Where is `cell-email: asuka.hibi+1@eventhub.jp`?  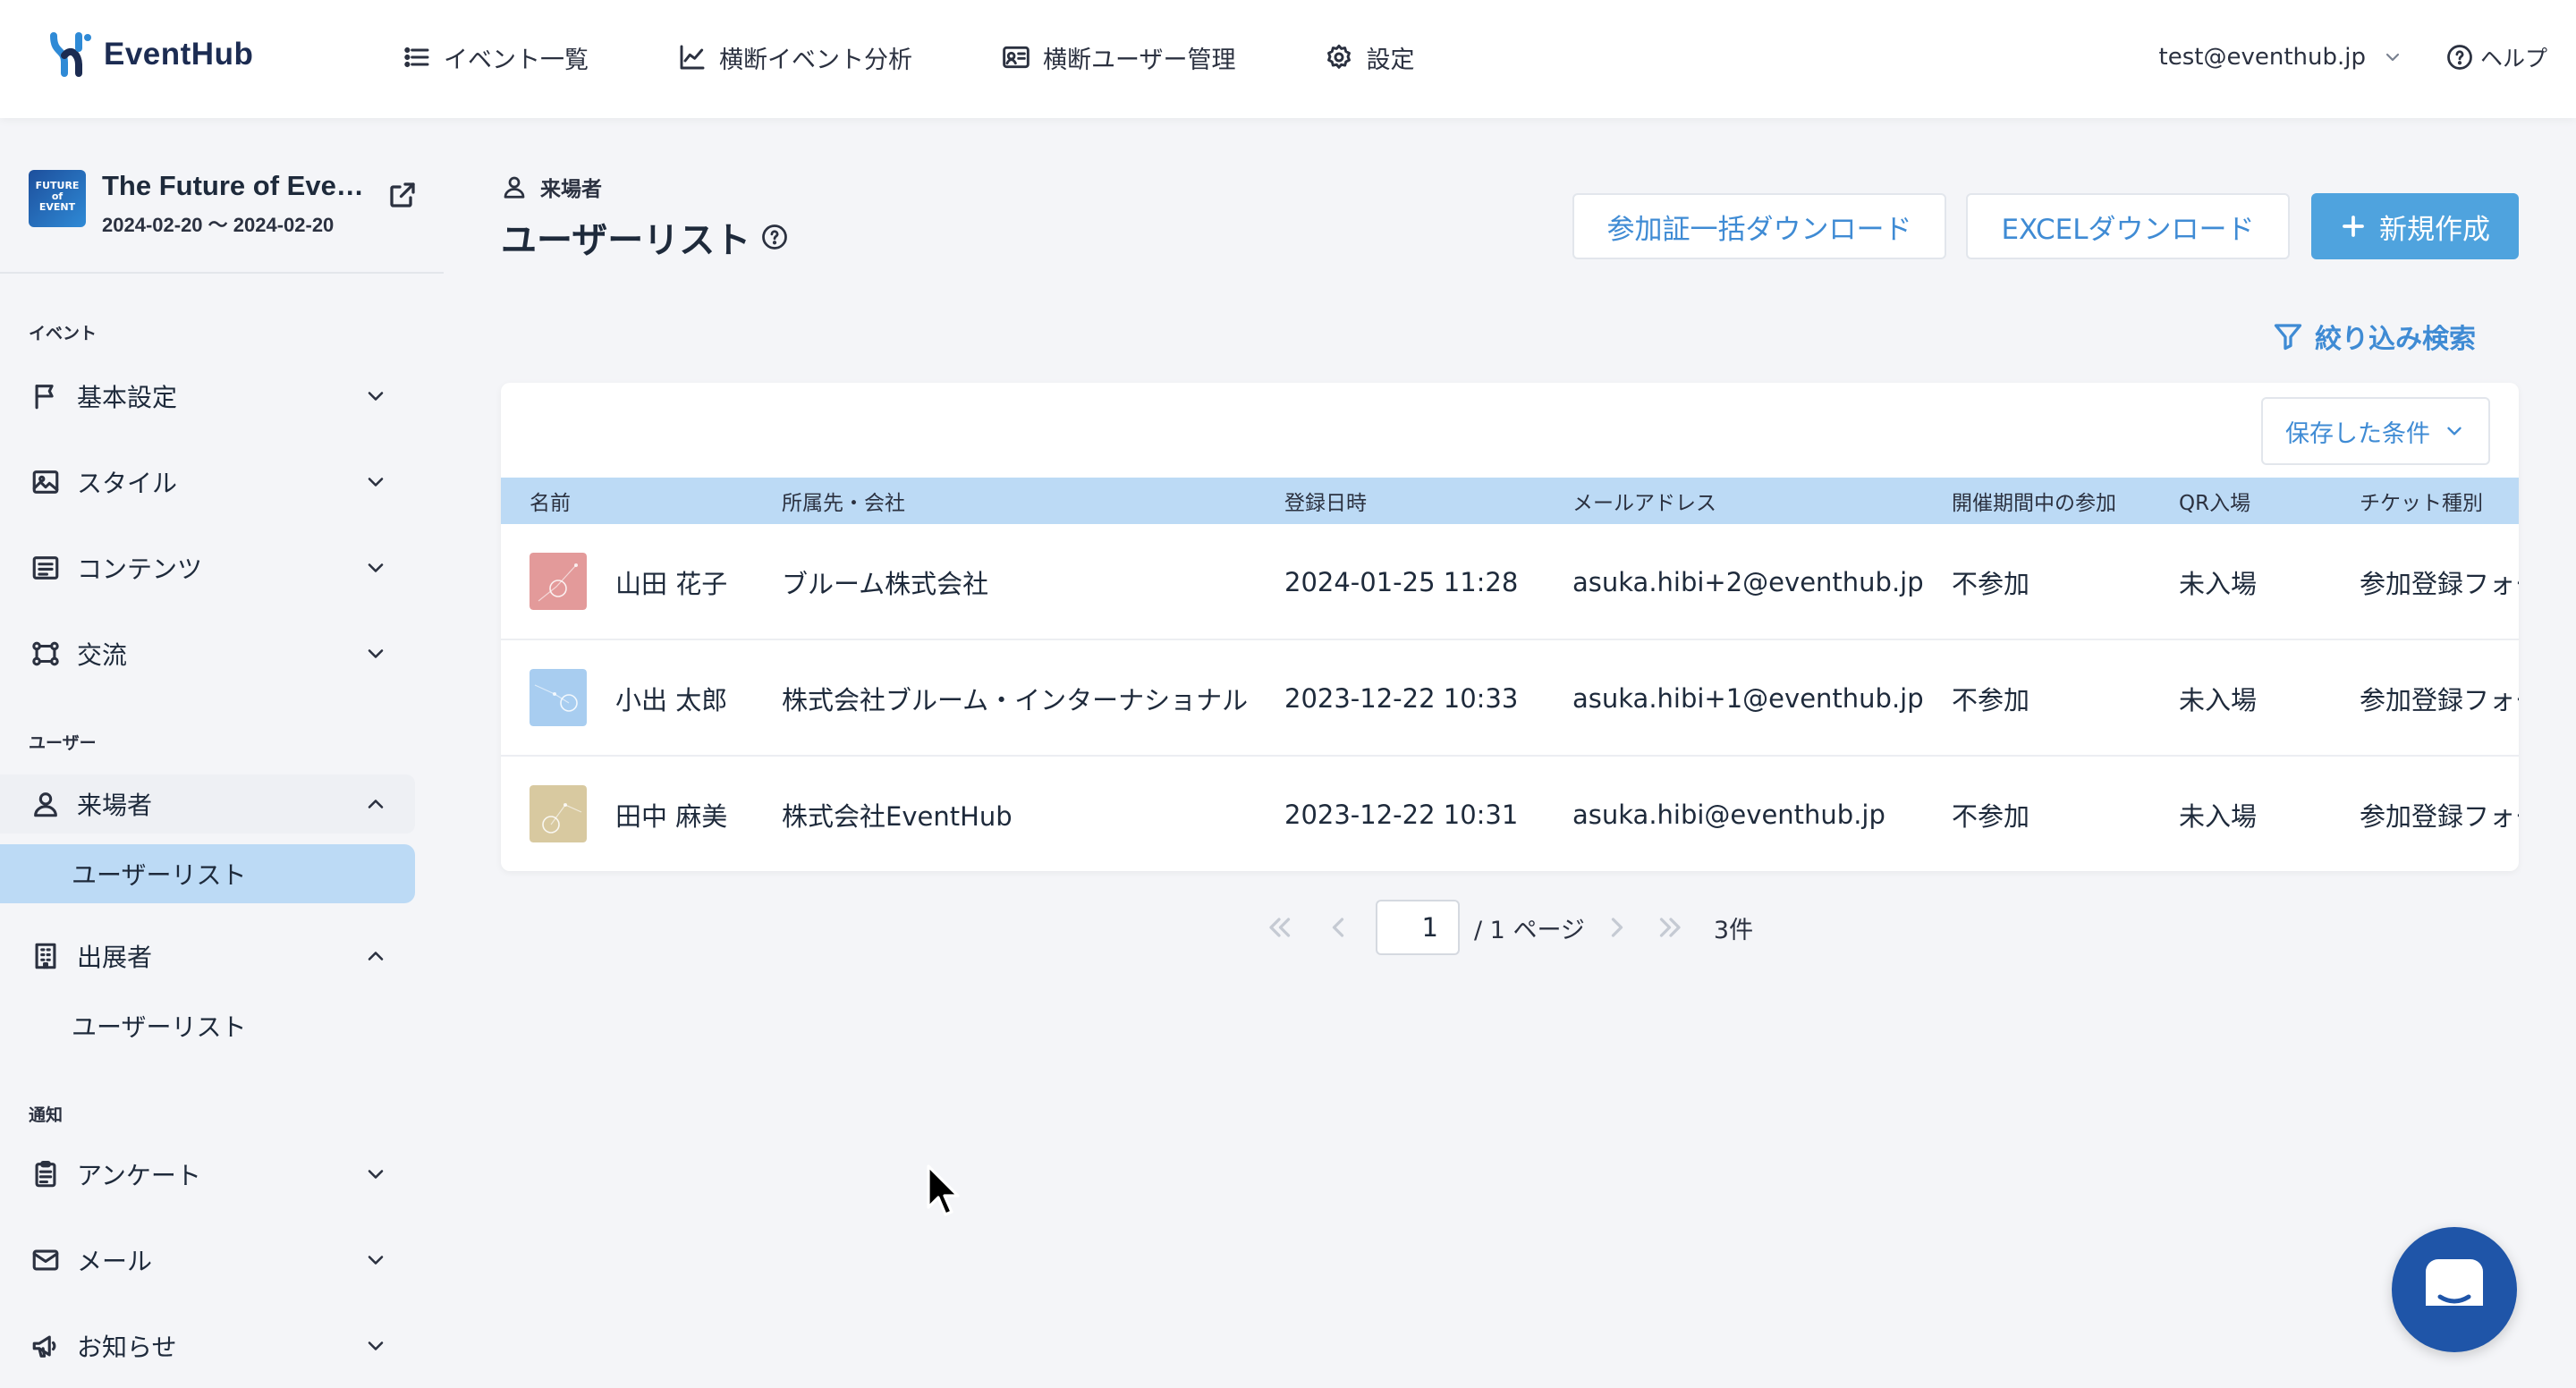 cell-email: asuka.hibi+1@eventhub.jp is located at coordinates (1748, 699).